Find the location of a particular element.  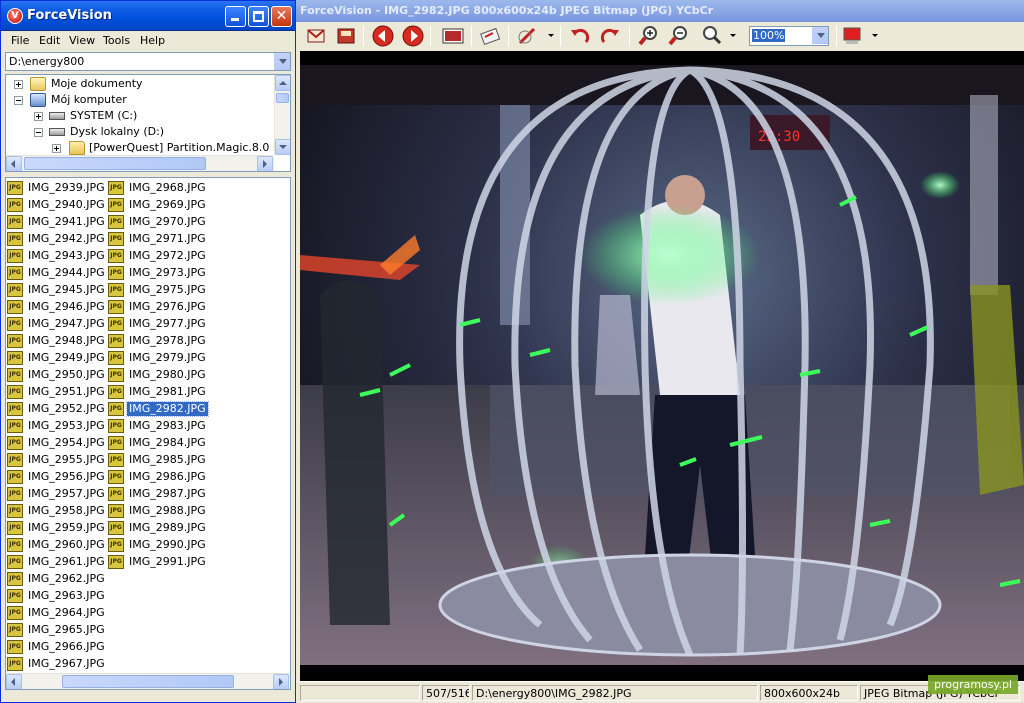

file-name: IMG_2977.JPG is located at coordinates (167, 323).